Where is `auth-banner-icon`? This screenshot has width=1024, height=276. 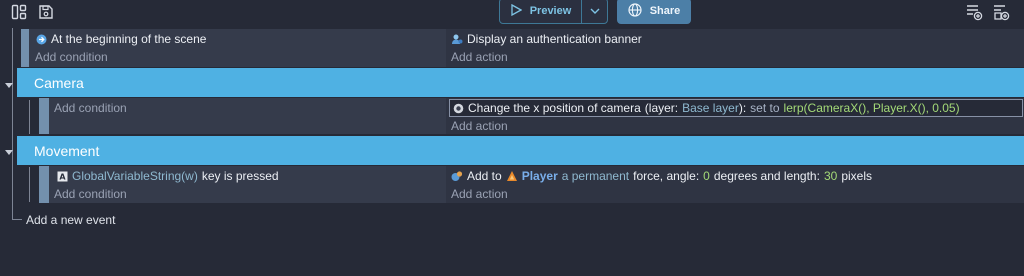
auth-banner-icon is located at coordinates (457, 39).